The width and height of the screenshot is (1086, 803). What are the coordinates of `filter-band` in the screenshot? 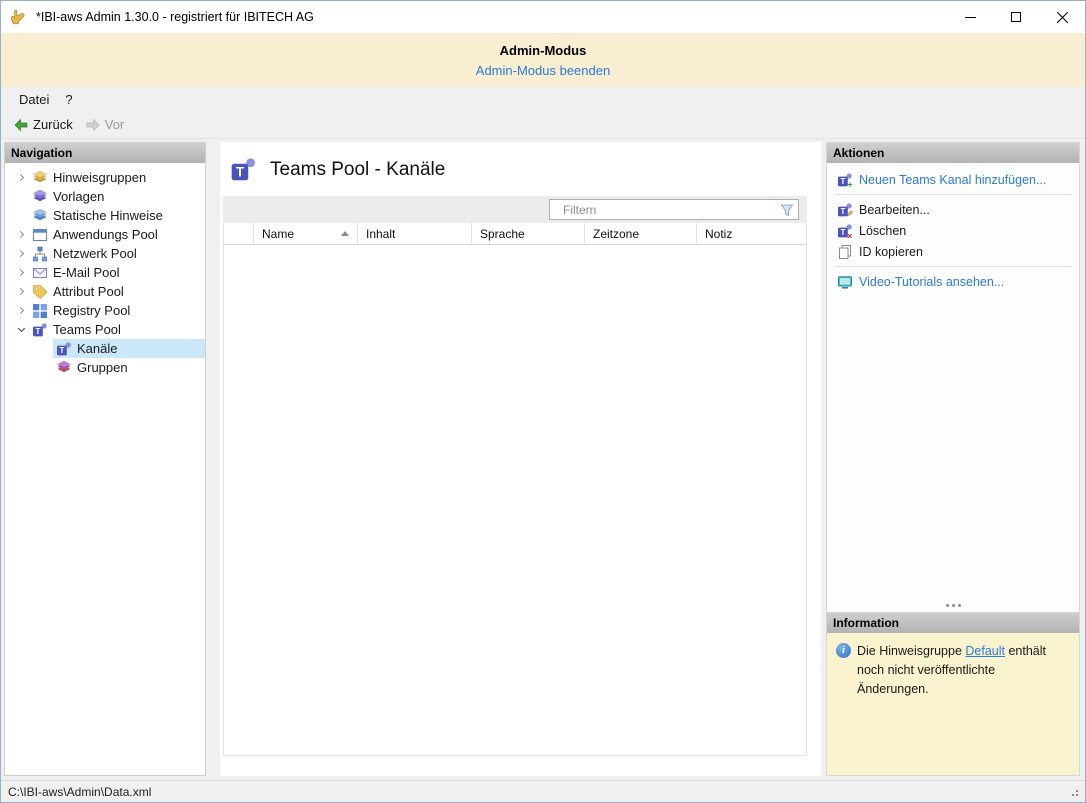 It's located at (515, 209).